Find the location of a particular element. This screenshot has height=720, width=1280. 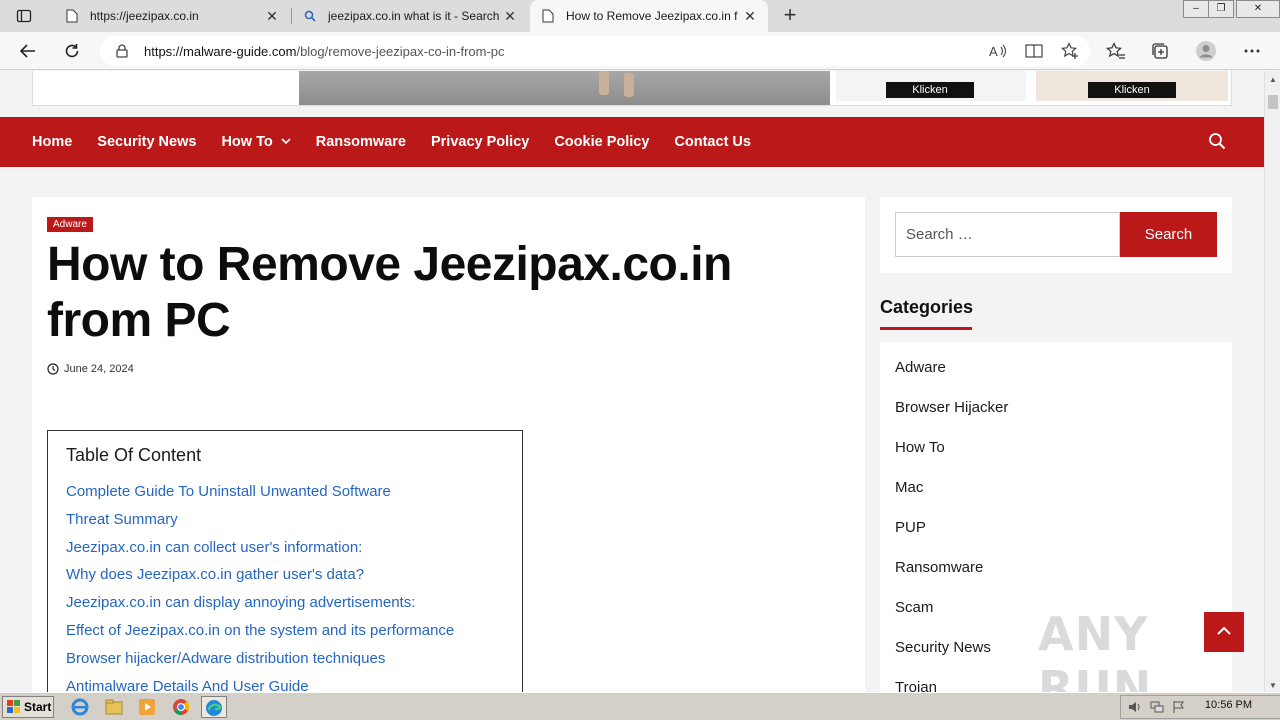

nav-how-to-label: How To is located at coordinates (247, 142).